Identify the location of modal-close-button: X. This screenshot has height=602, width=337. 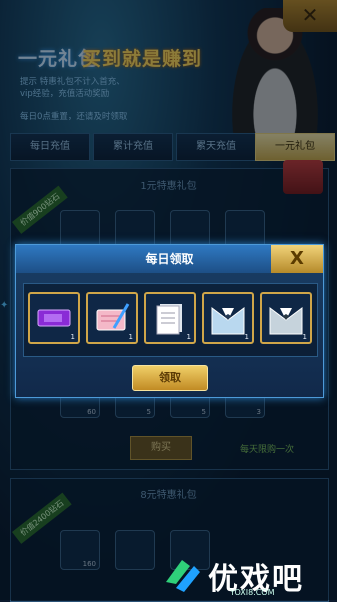
(297, 259).